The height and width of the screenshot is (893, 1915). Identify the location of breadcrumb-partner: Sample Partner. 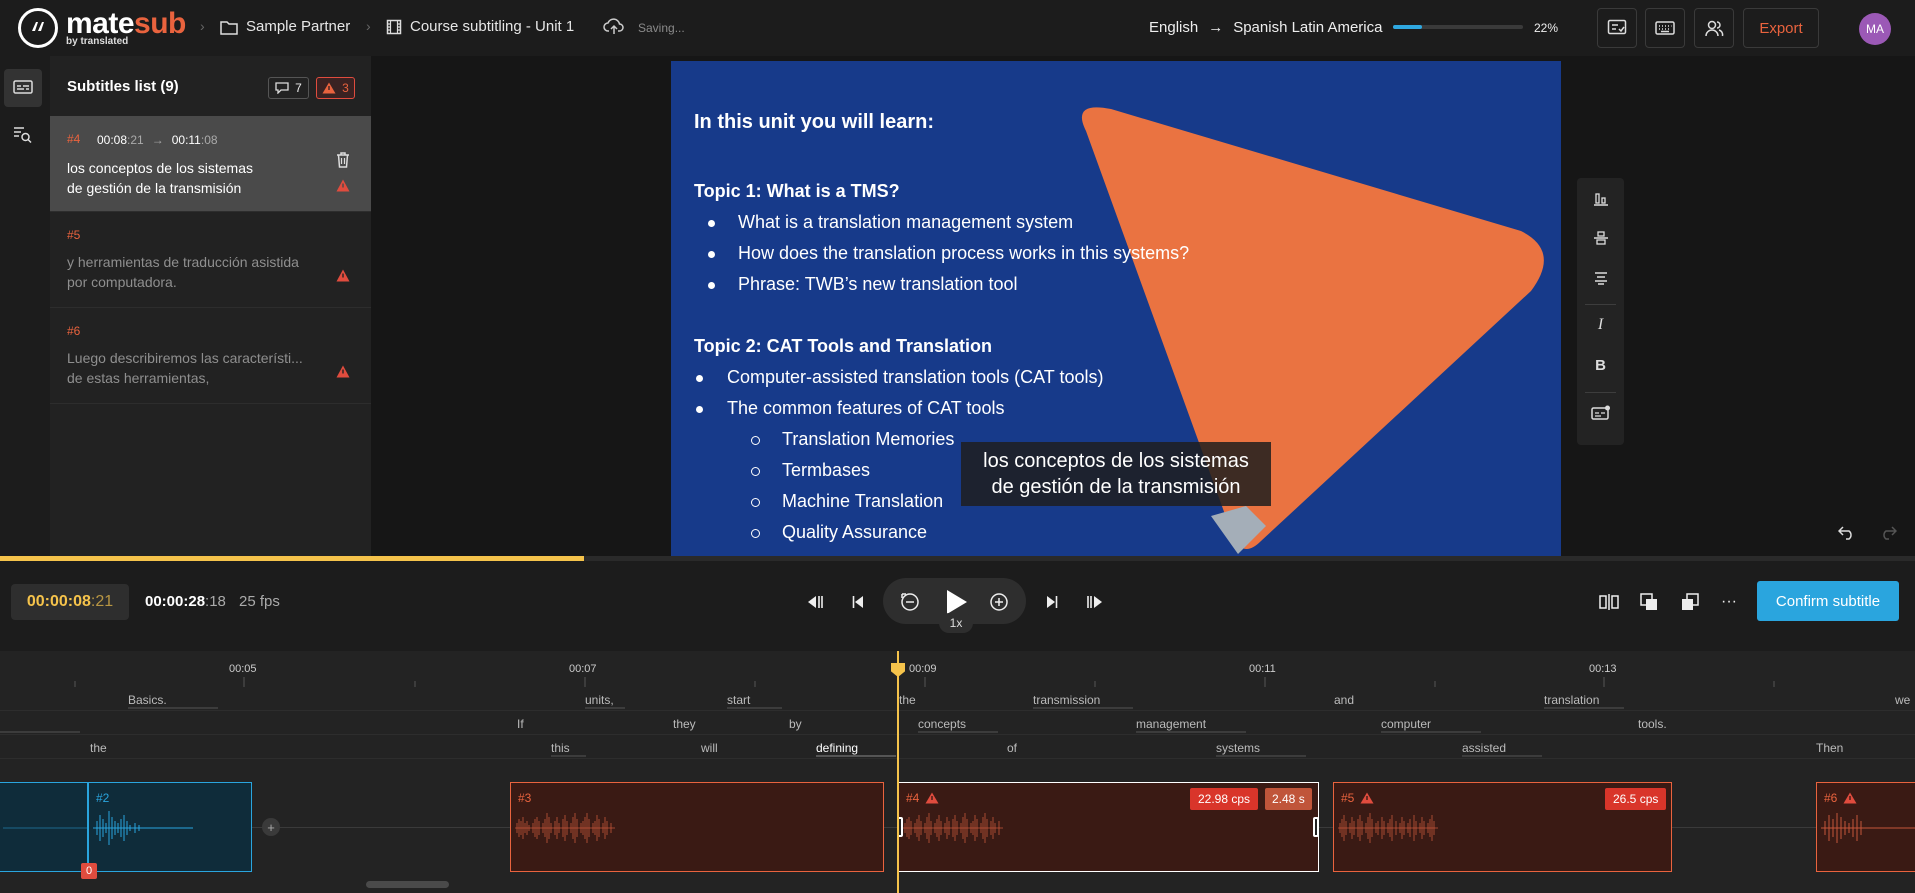
(285, 26).